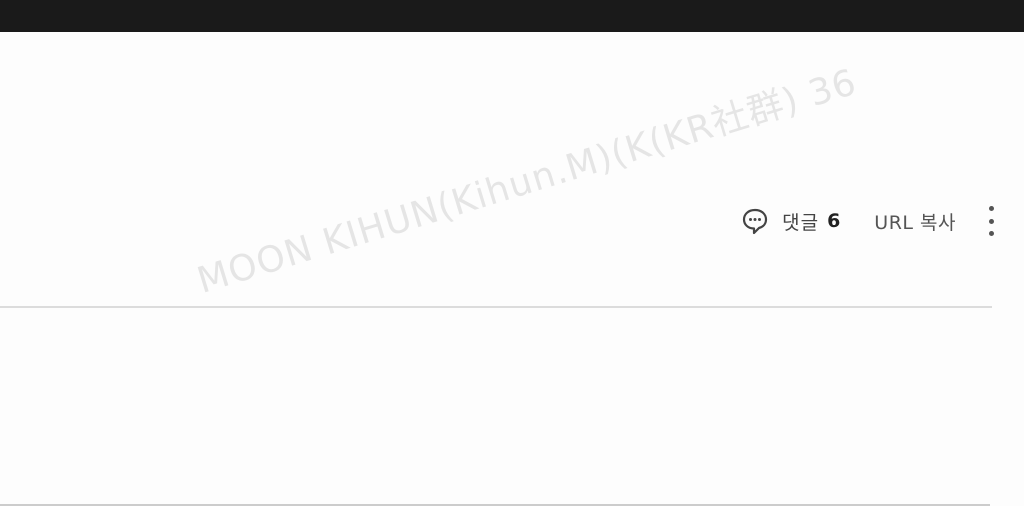  I want to click on comment-count: 6, so click(834, 221).